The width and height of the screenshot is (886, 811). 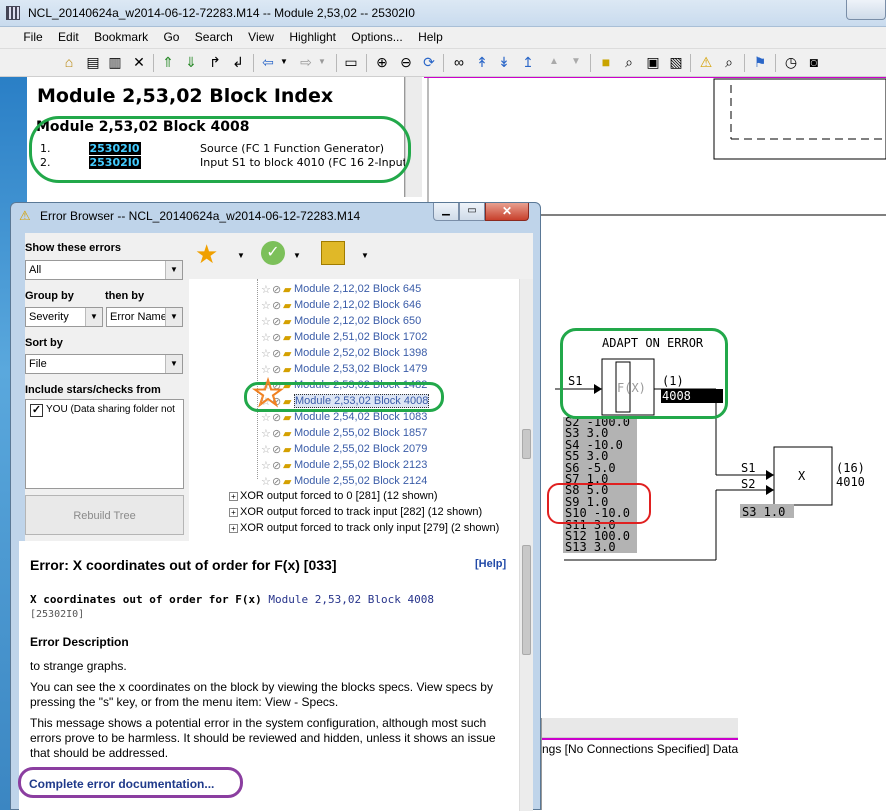 What do you see at coordinates (866, 10) in the screenshot?
I see `minimize-button` at bounding box center [866, 10].